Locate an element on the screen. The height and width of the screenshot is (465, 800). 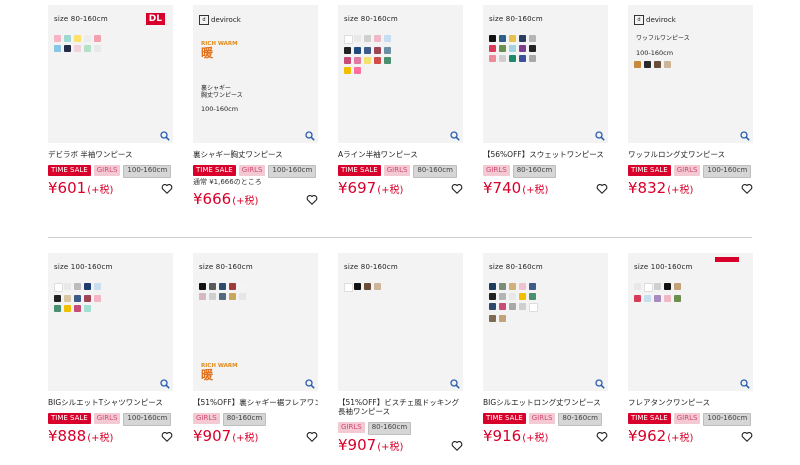
brand-box-icon: d is located at coordinates (204, 20).